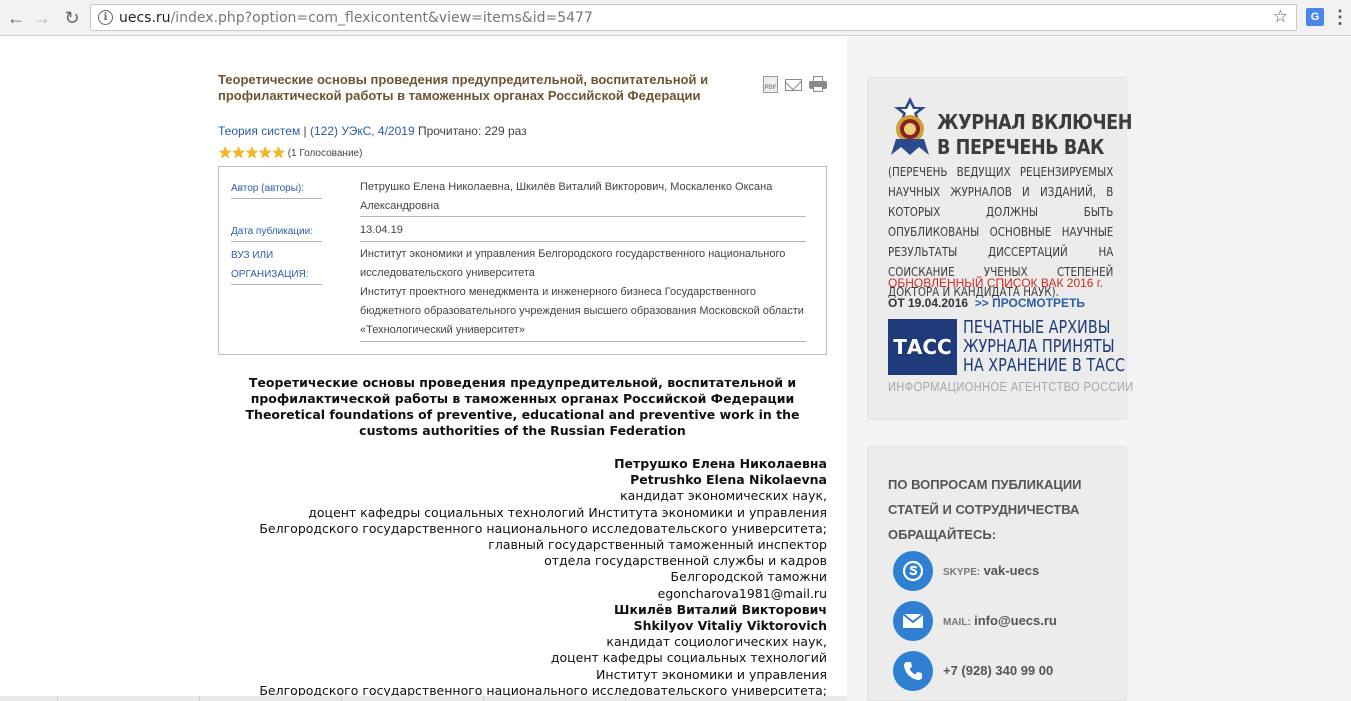 This screenshot has height=701, width=1351. I want to click on phone-value: +7 (928) 340 99 00, so click(998, 670).